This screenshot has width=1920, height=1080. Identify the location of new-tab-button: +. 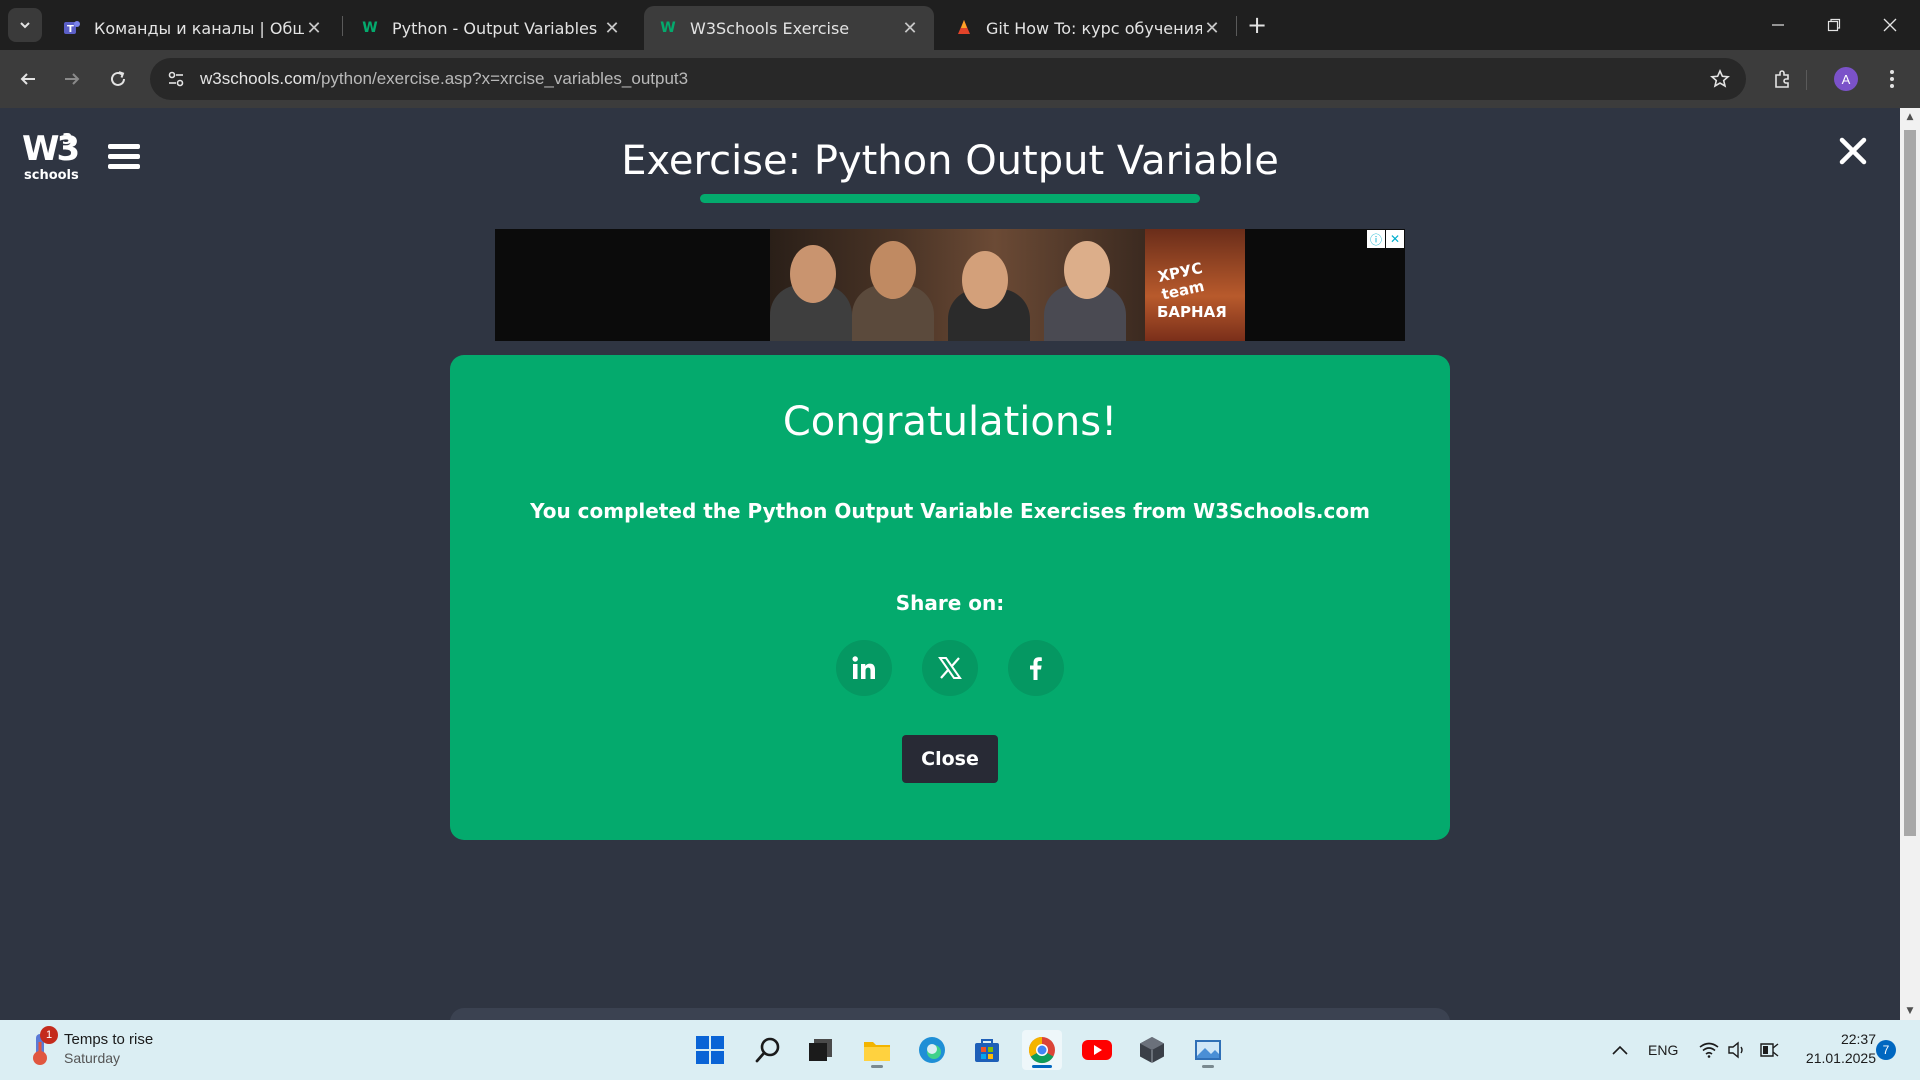
(1257, 25).